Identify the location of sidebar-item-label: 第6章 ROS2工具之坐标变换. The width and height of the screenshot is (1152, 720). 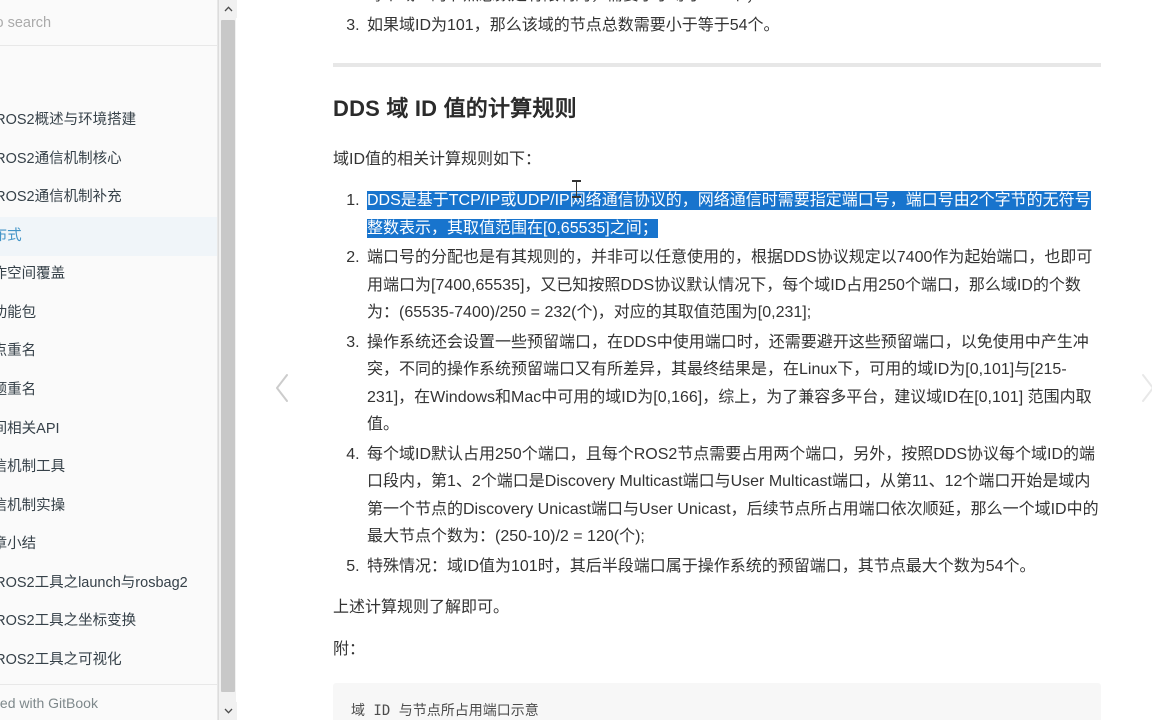
(68, 621).